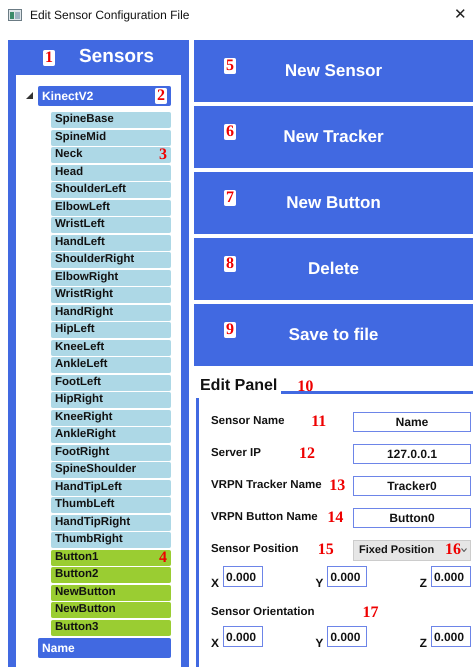 The width and height of the screenshot is (473, 667). What do you see at coordinates (111, 225) in the screenshot?
I see `joint-tree-item: WristLeft` at bounding box center [111, 225].